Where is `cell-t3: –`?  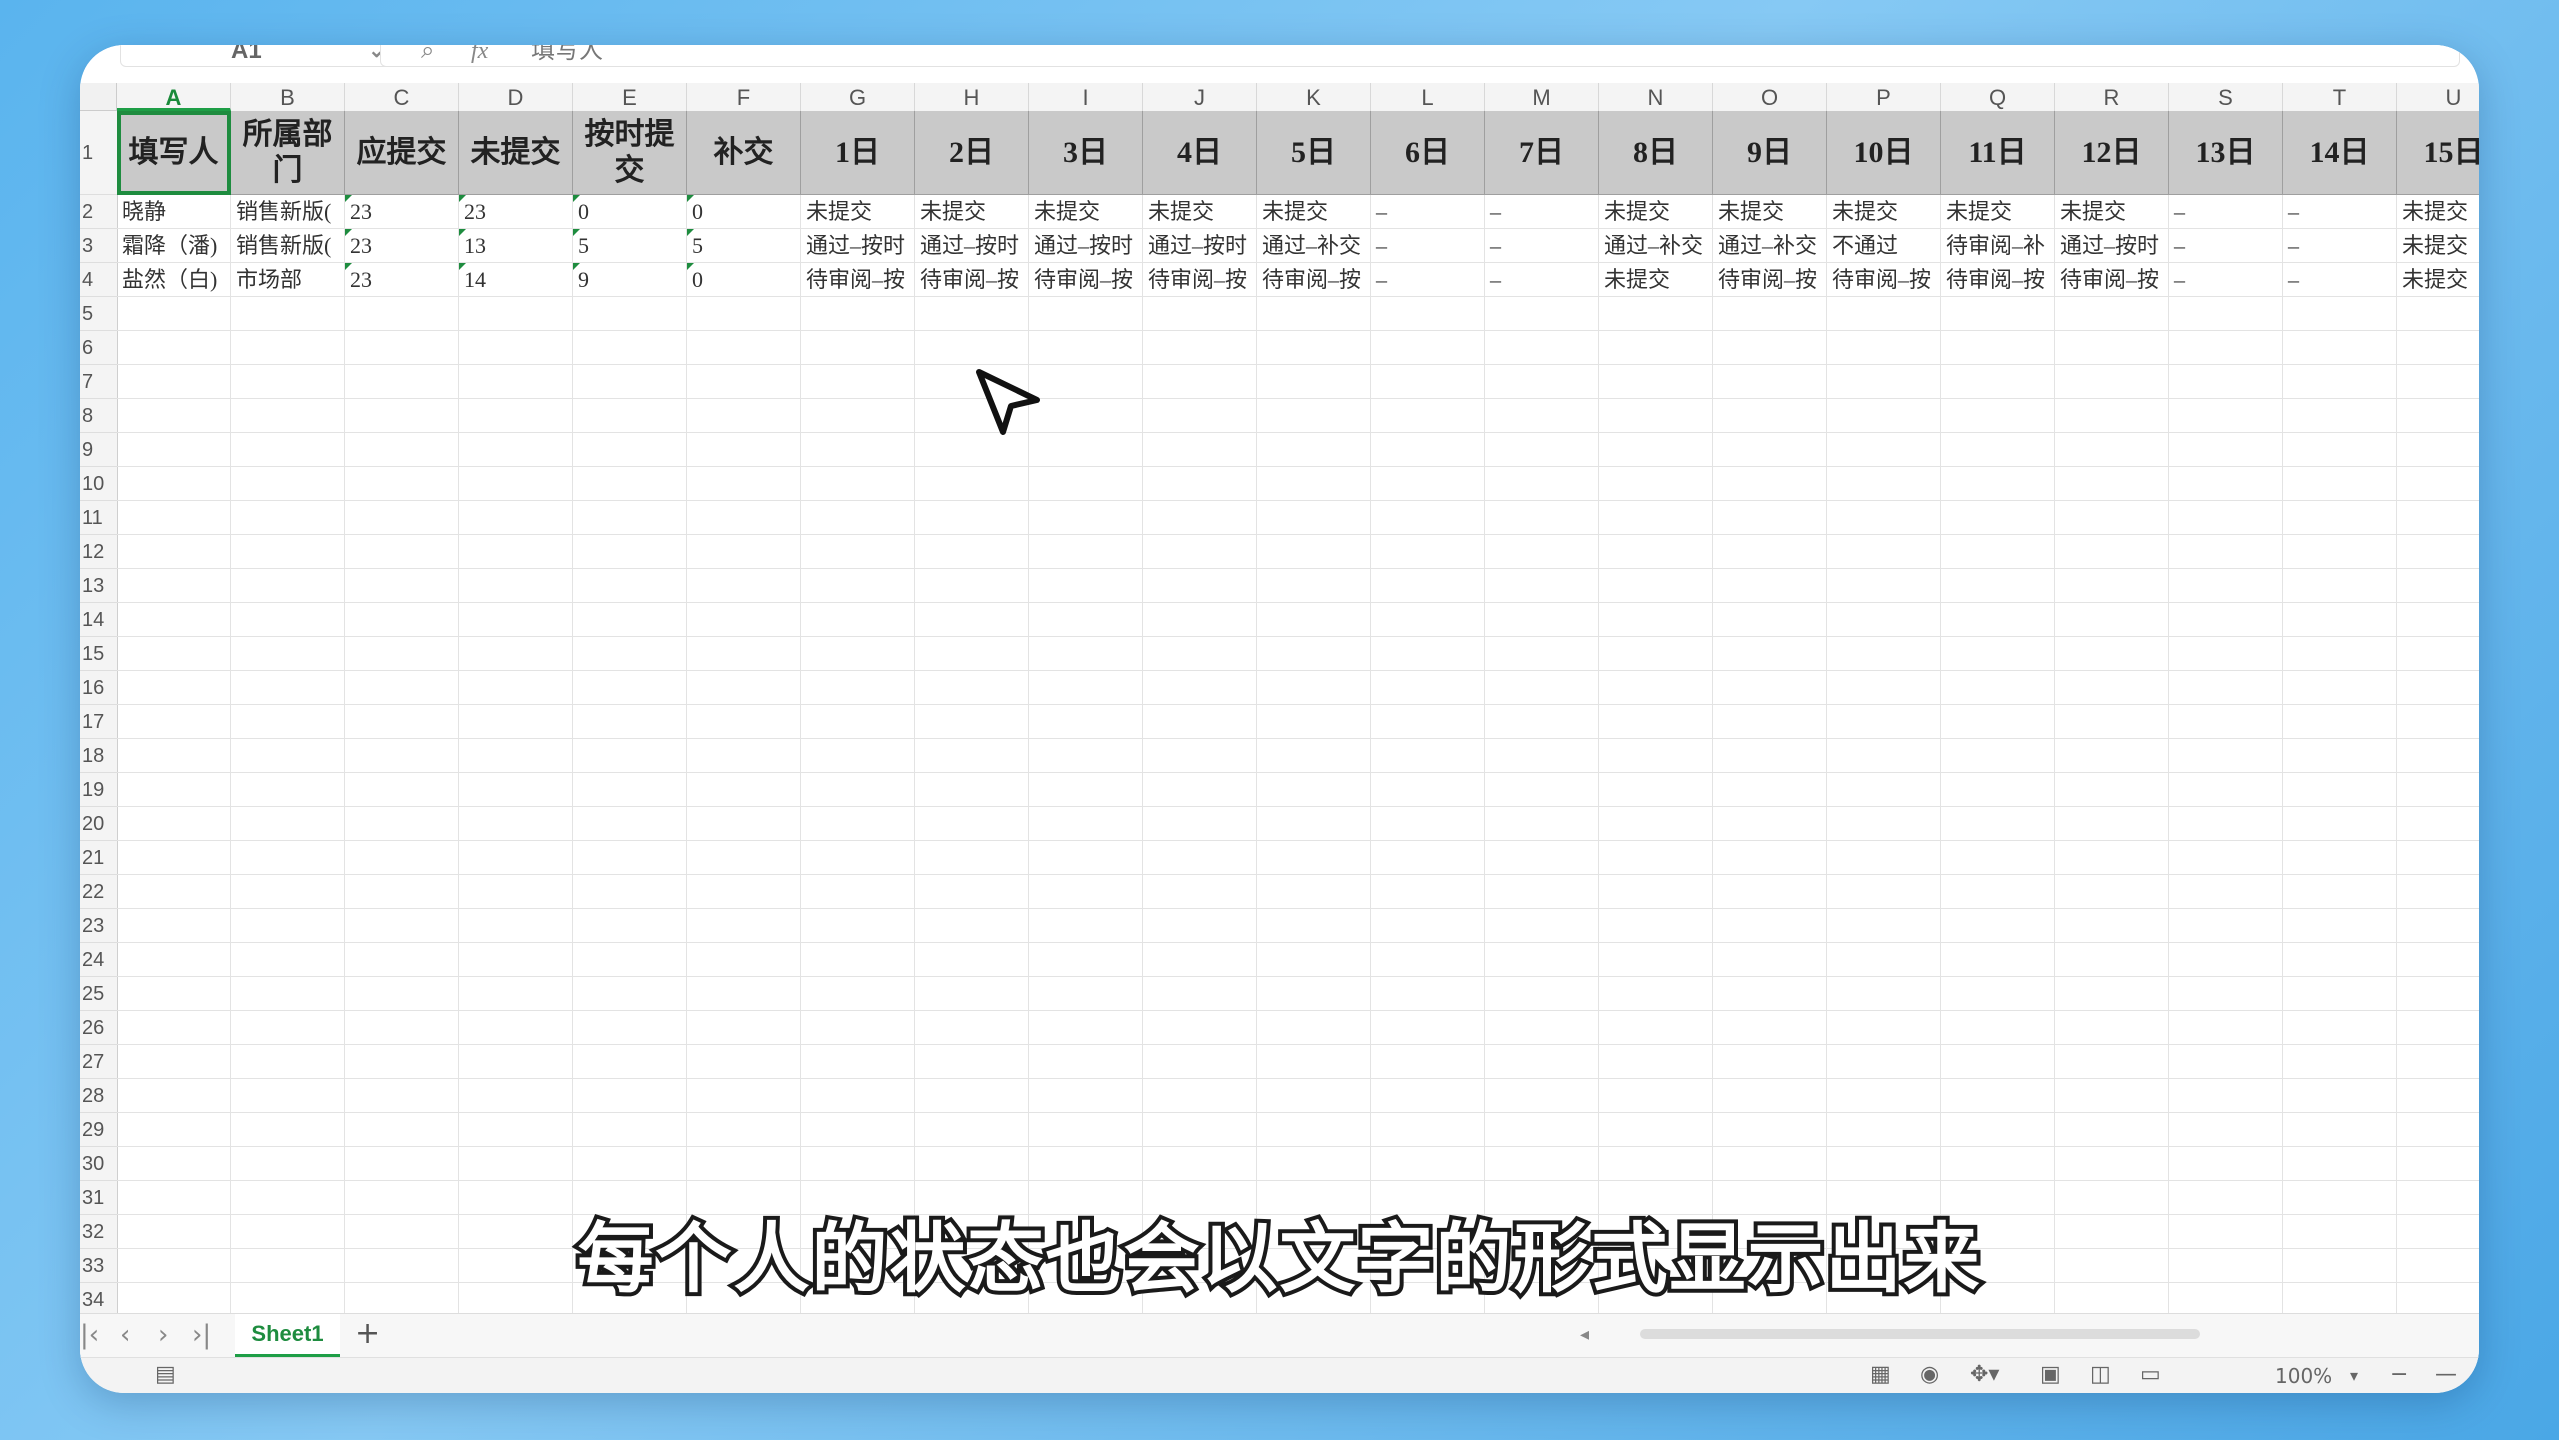 cell-t3: – is located at coordinates (2340, 246).